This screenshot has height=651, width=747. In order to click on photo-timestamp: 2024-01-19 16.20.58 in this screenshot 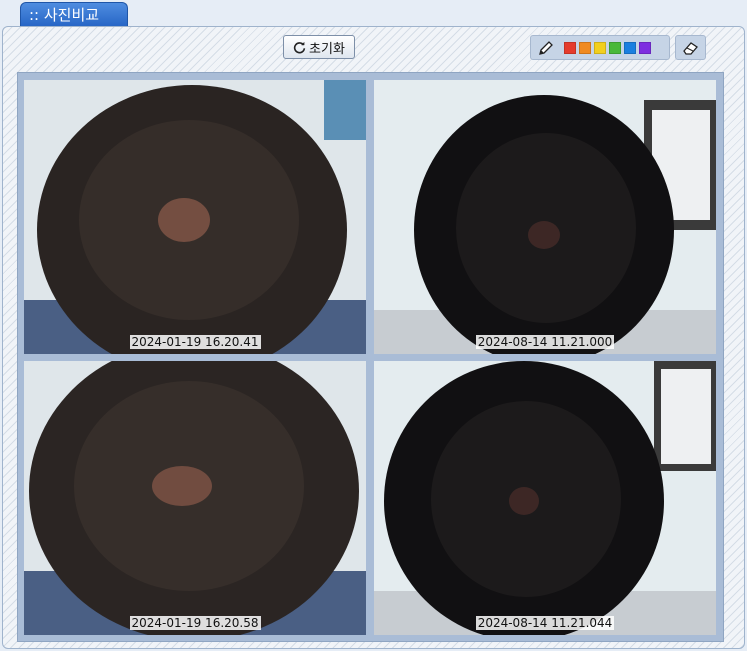, I will do `click(195, 623)`.